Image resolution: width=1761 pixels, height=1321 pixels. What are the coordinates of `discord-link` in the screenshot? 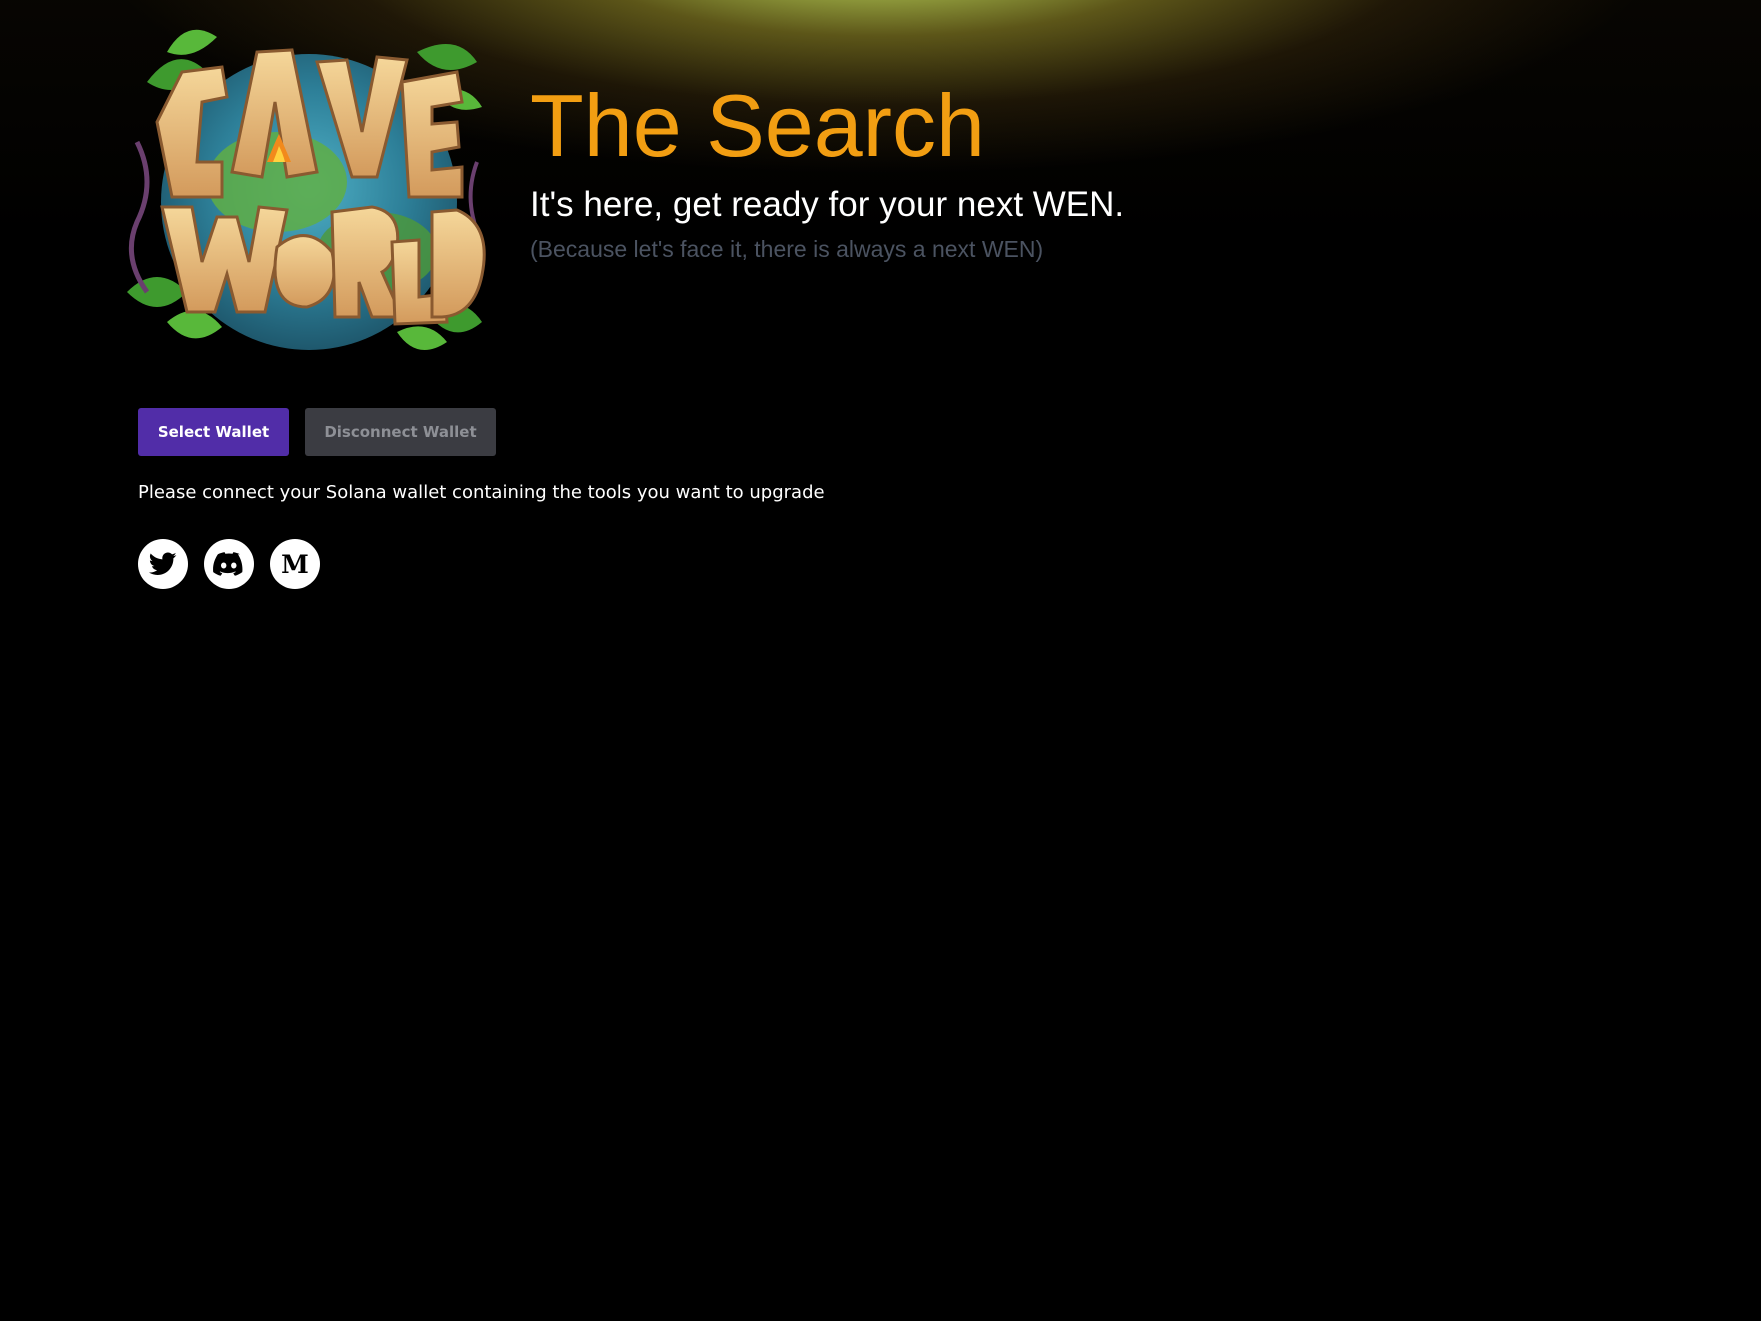 It's located at (229, 564).